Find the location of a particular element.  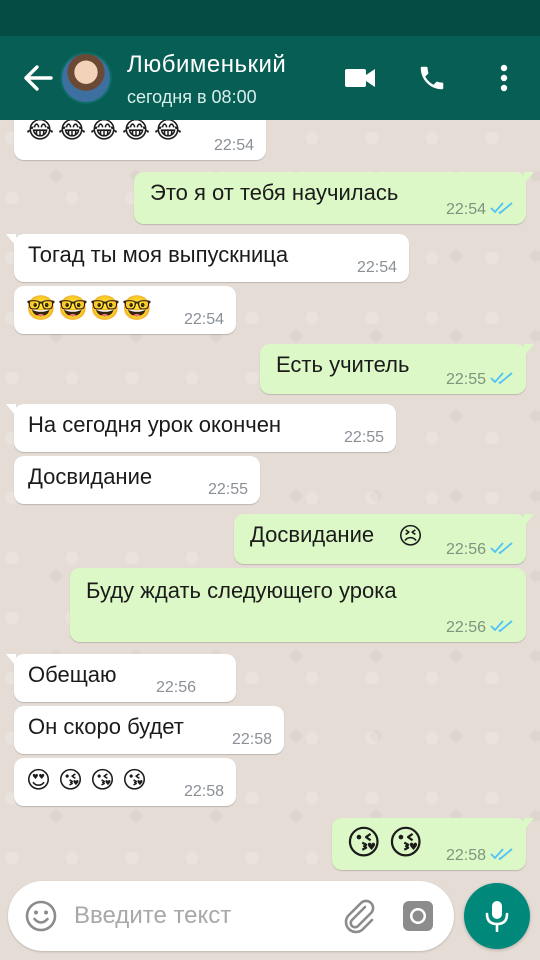

message-text: Буду ждать следующего урока is located at coordinates (241, 590).